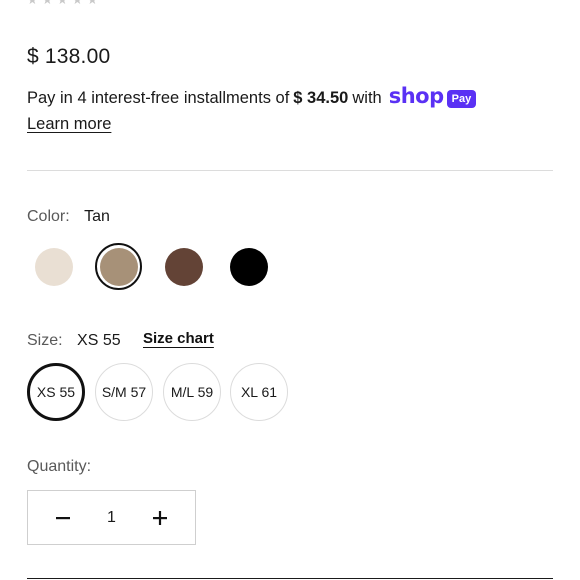 This screenshot has height=580, width=580. I want to click on plus-icon, so click(160, 517).